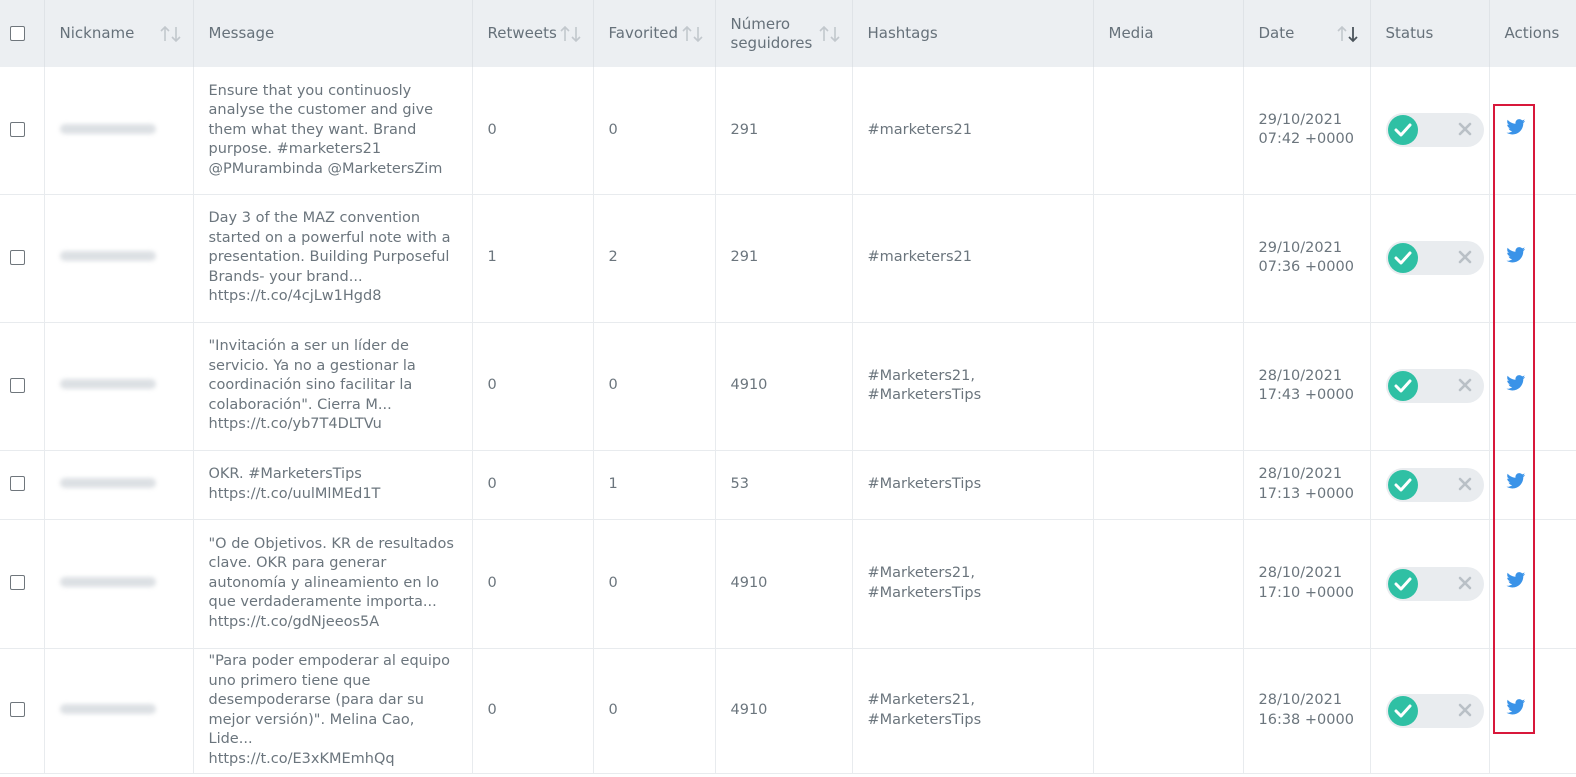  I want to click on date-cell: 29/10/2021 07:36 +0000, so click(1307, 258).